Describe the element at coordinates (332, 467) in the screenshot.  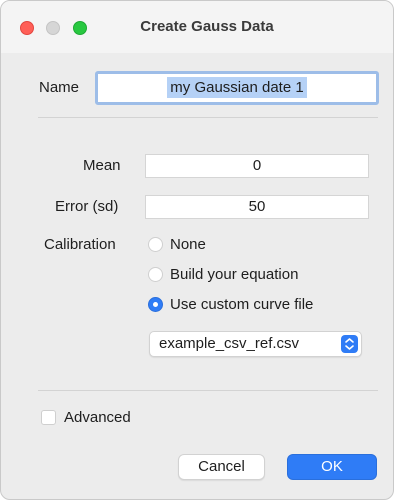
I see `ok-button: OK` at that location.